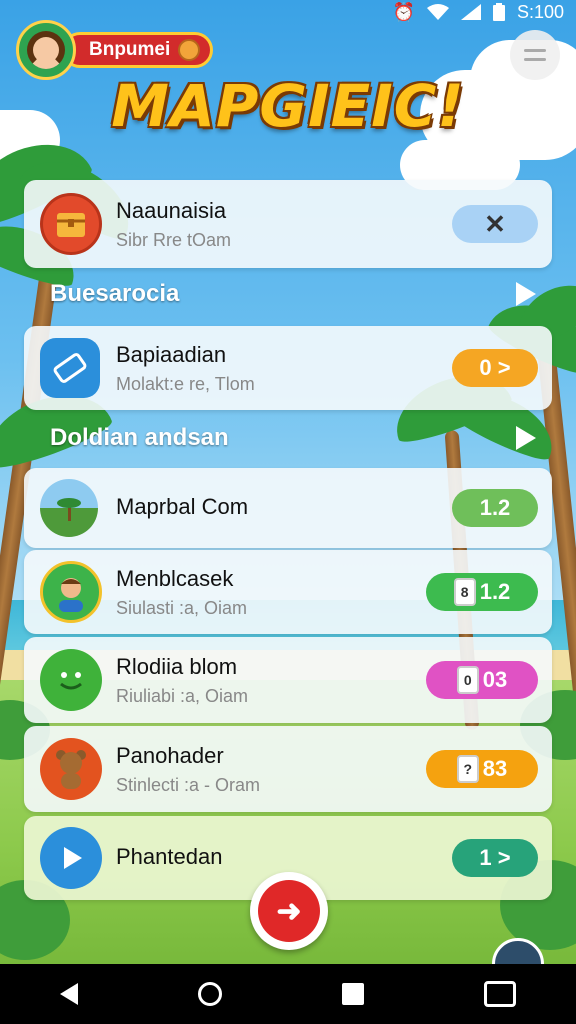  I want to click on section-header: Doldian andsan, so click(293, 438).